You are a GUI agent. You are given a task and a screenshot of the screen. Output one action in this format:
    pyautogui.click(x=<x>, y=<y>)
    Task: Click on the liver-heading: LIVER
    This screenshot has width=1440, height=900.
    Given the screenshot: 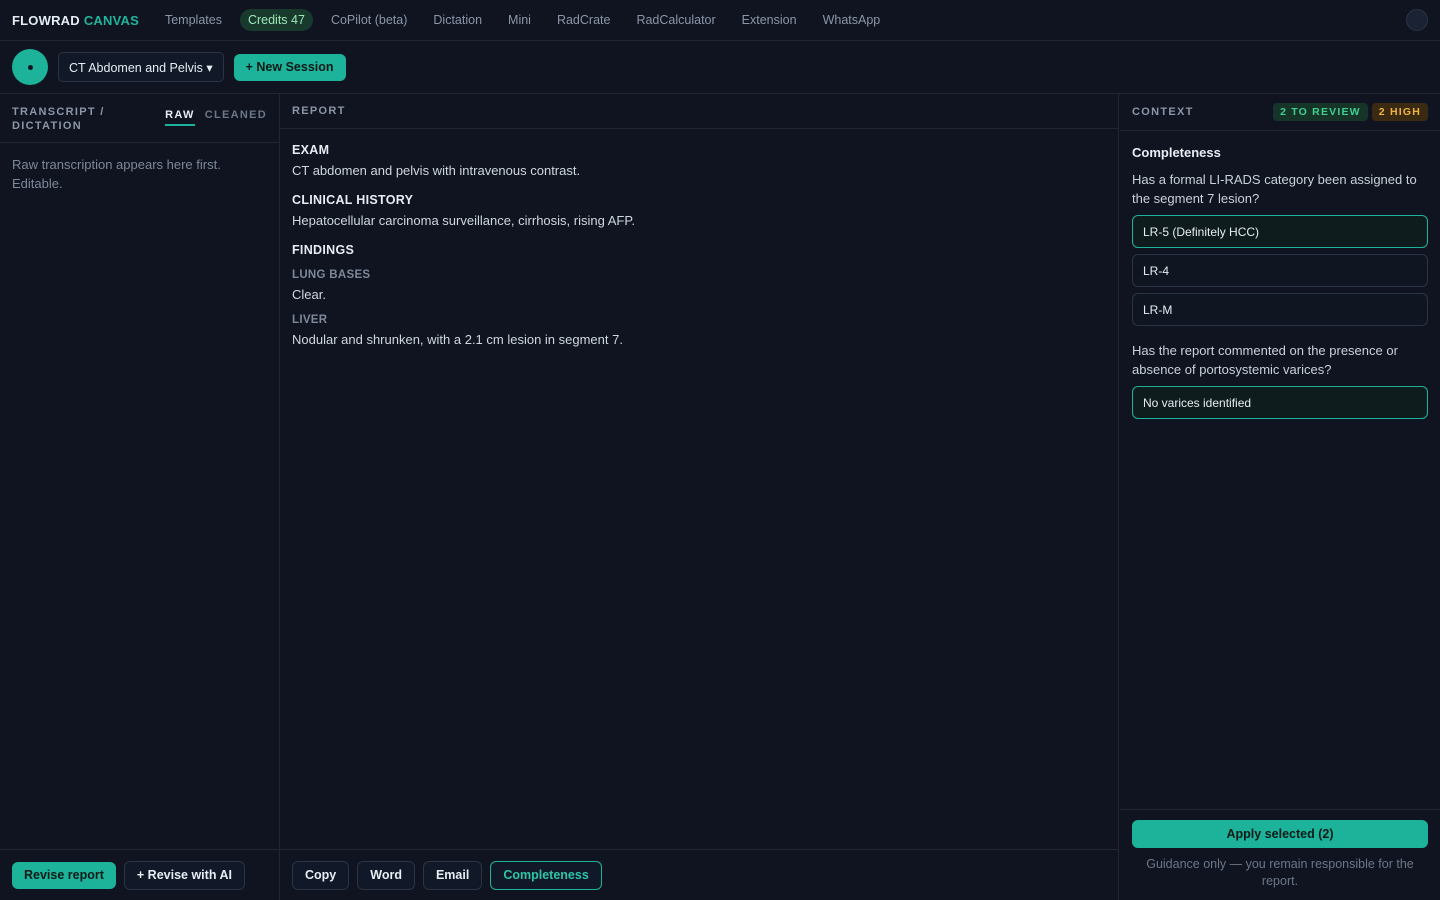 What is the action you would take?
    pyautogui.click(x=310, y=320)
    